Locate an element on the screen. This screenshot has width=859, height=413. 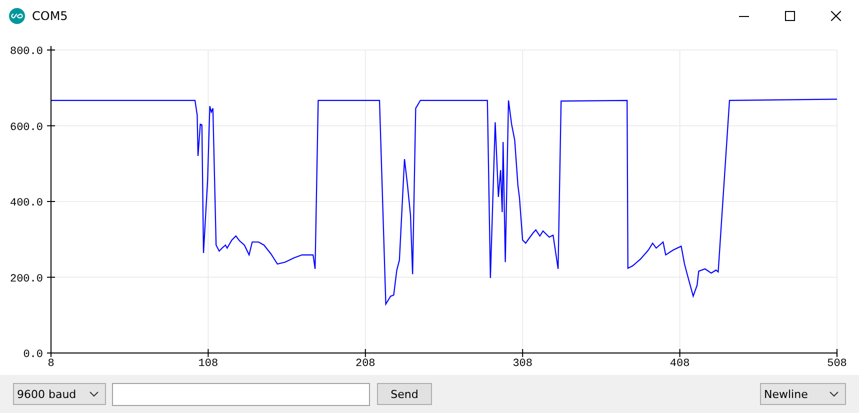
message-input-field is located at coordinates (241, 394).